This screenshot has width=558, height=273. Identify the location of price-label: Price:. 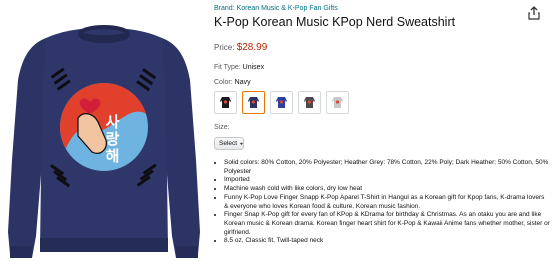
(224, 47).